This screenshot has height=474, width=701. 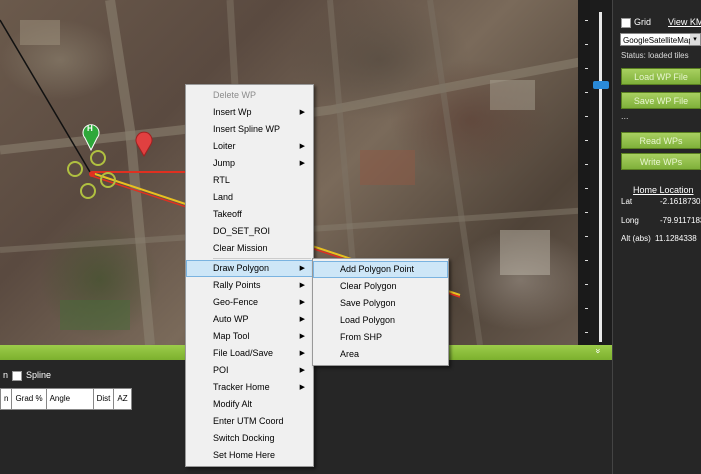 What do you see at coordinates (231, 319) in the screenshot?
I see `menu-item-label: Auto WP` at bounding box center [231, 319].